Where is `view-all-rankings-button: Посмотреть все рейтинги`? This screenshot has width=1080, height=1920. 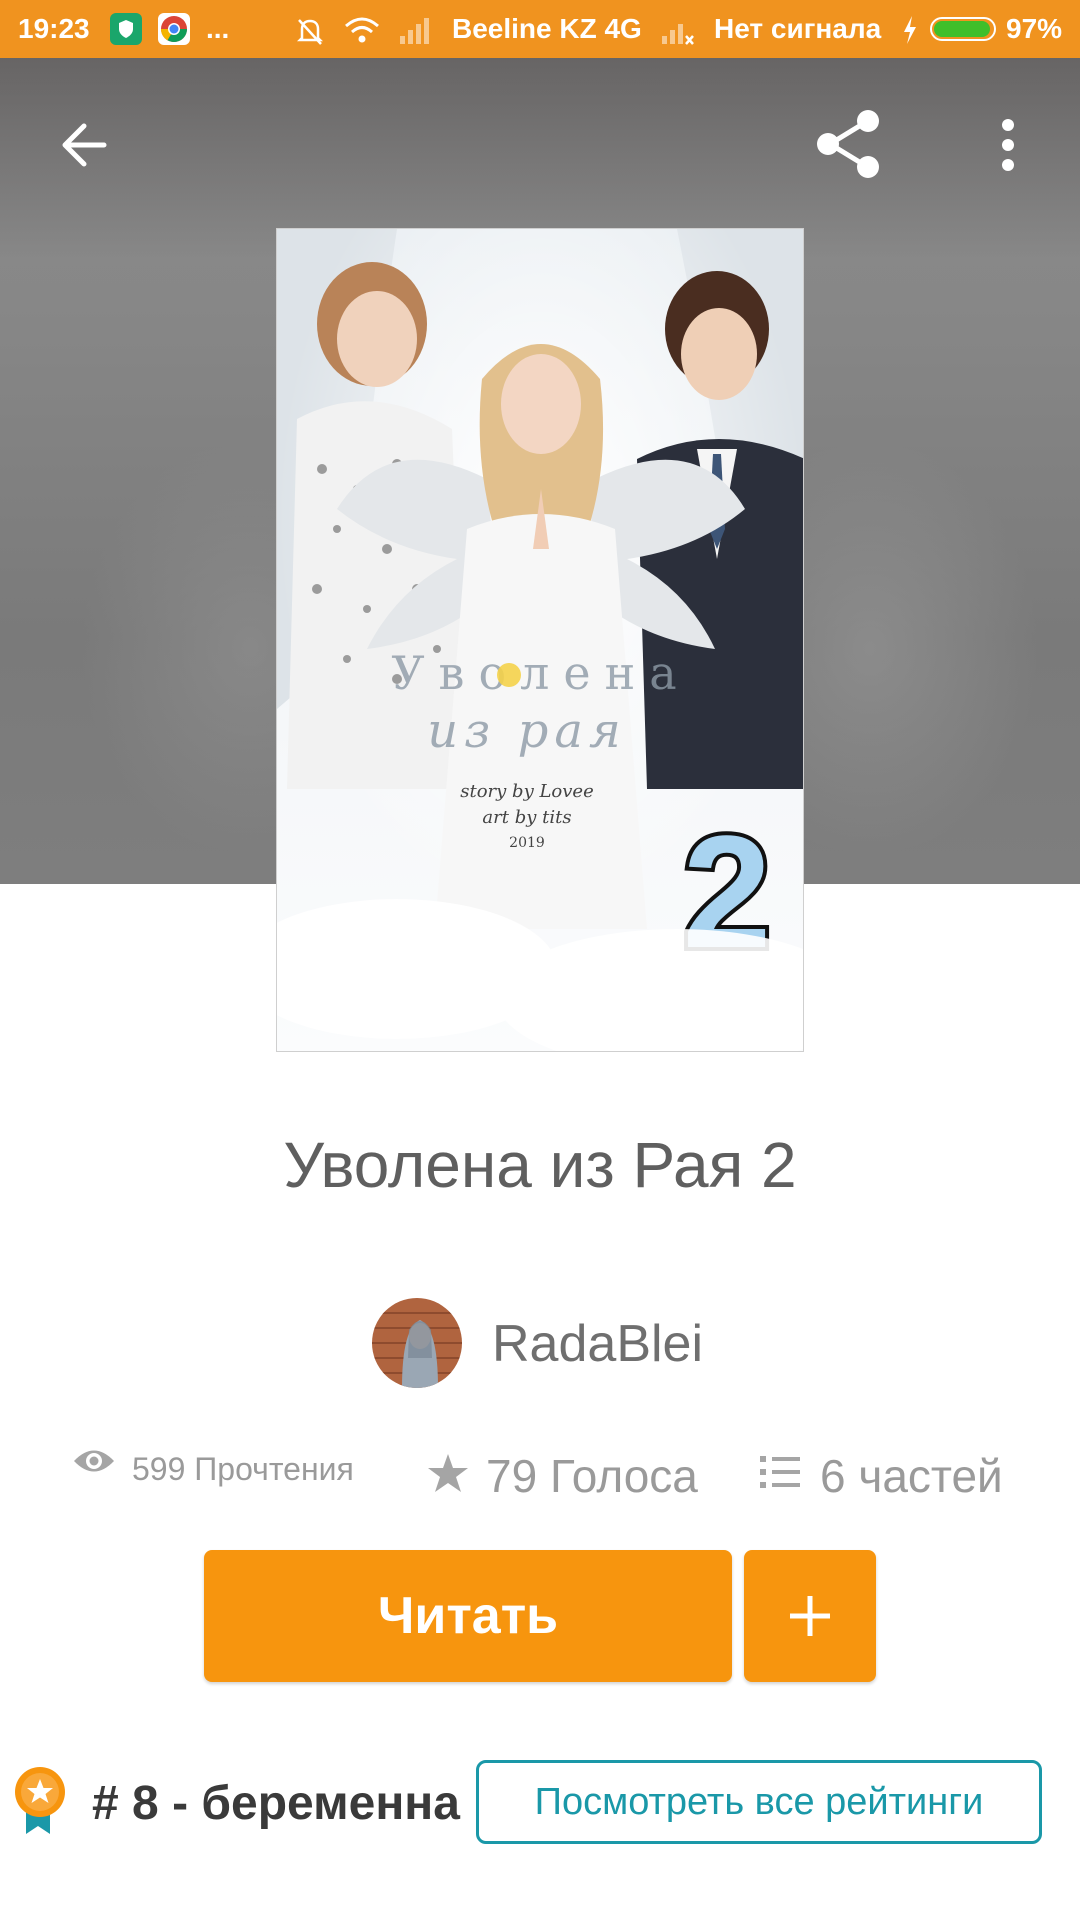
view-all-rankings-button: Посмотреть все рейтинги is located at coordinates (759, 1802).